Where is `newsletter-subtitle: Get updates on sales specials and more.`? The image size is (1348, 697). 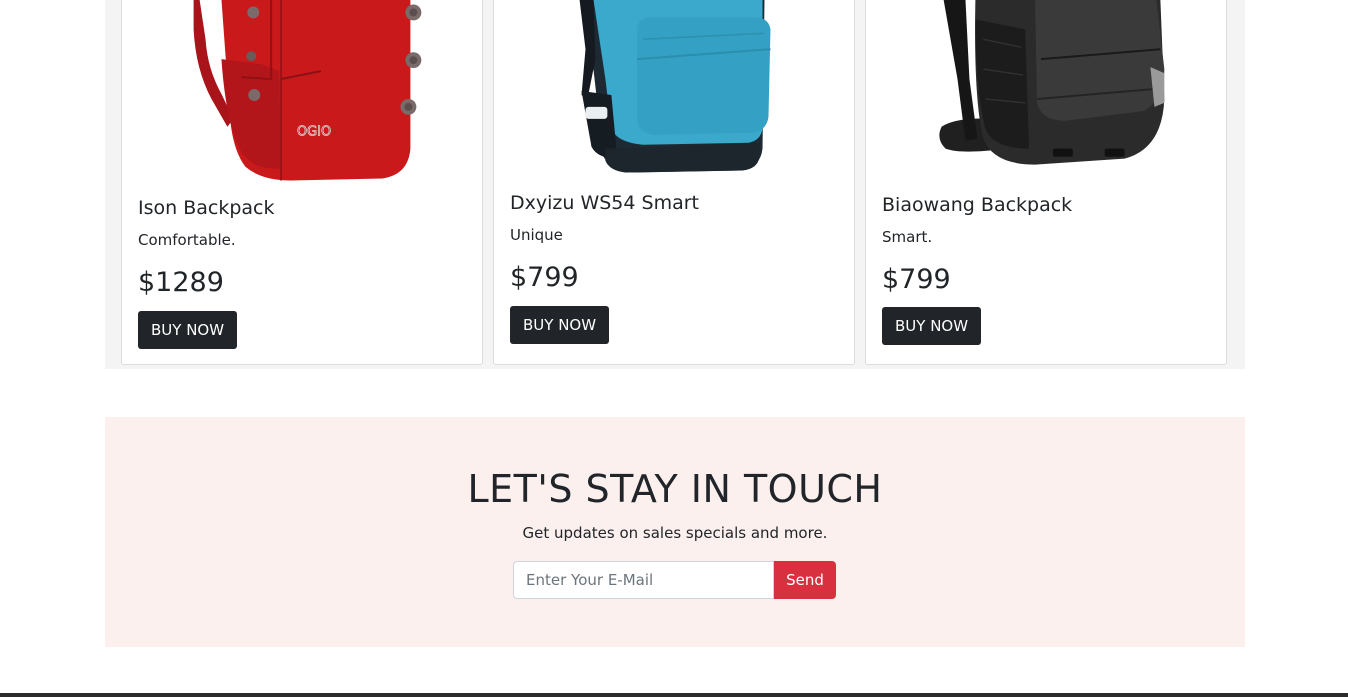
newsletter-subtitle: Get updates on sales specials and more. is located at coordinates (675, 533).